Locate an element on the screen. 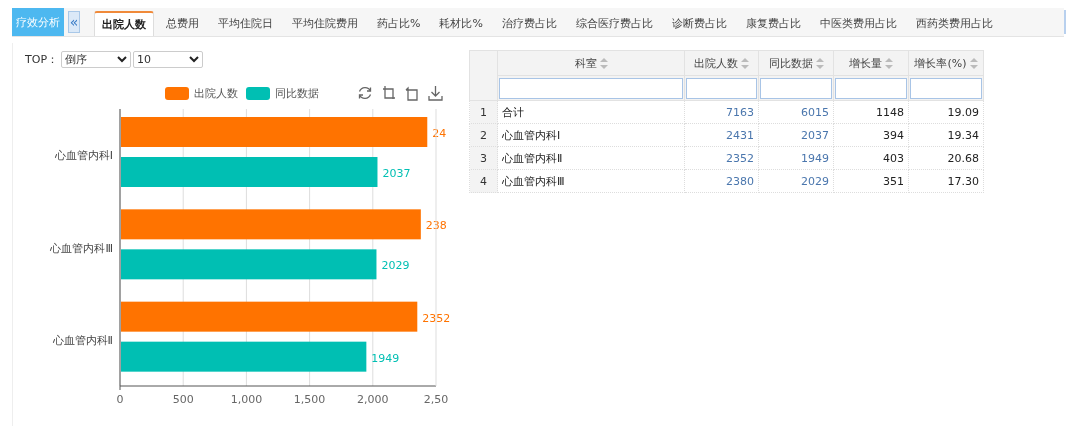 The image size is (1080, 427). value-label: 24 is located at coordinates (439, 133).